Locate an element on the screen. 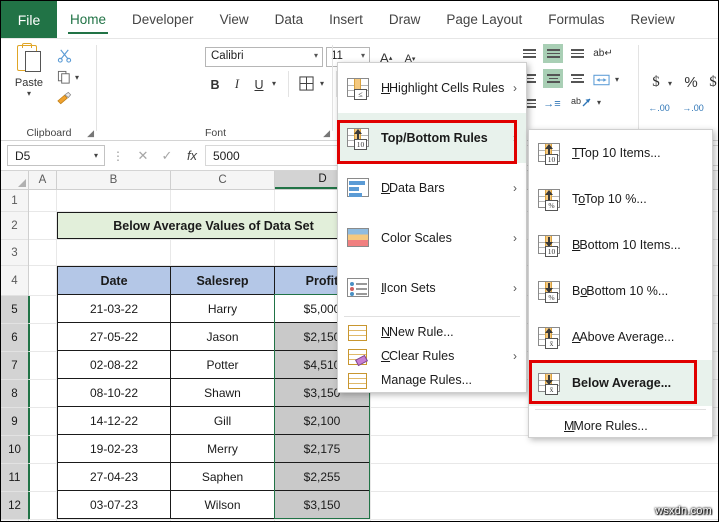 The height and width of the screenshot is (522, 719). orientation-button: ab is located at coordinates (581, 102).